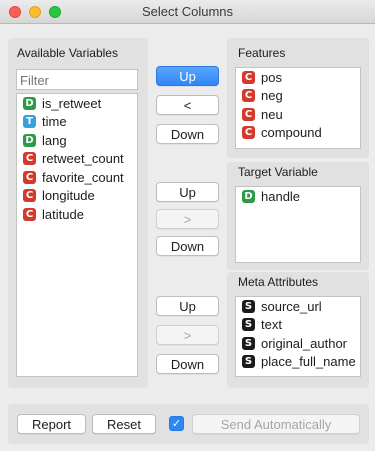  I want to click on target-down-button: Down, so click(187, 246).